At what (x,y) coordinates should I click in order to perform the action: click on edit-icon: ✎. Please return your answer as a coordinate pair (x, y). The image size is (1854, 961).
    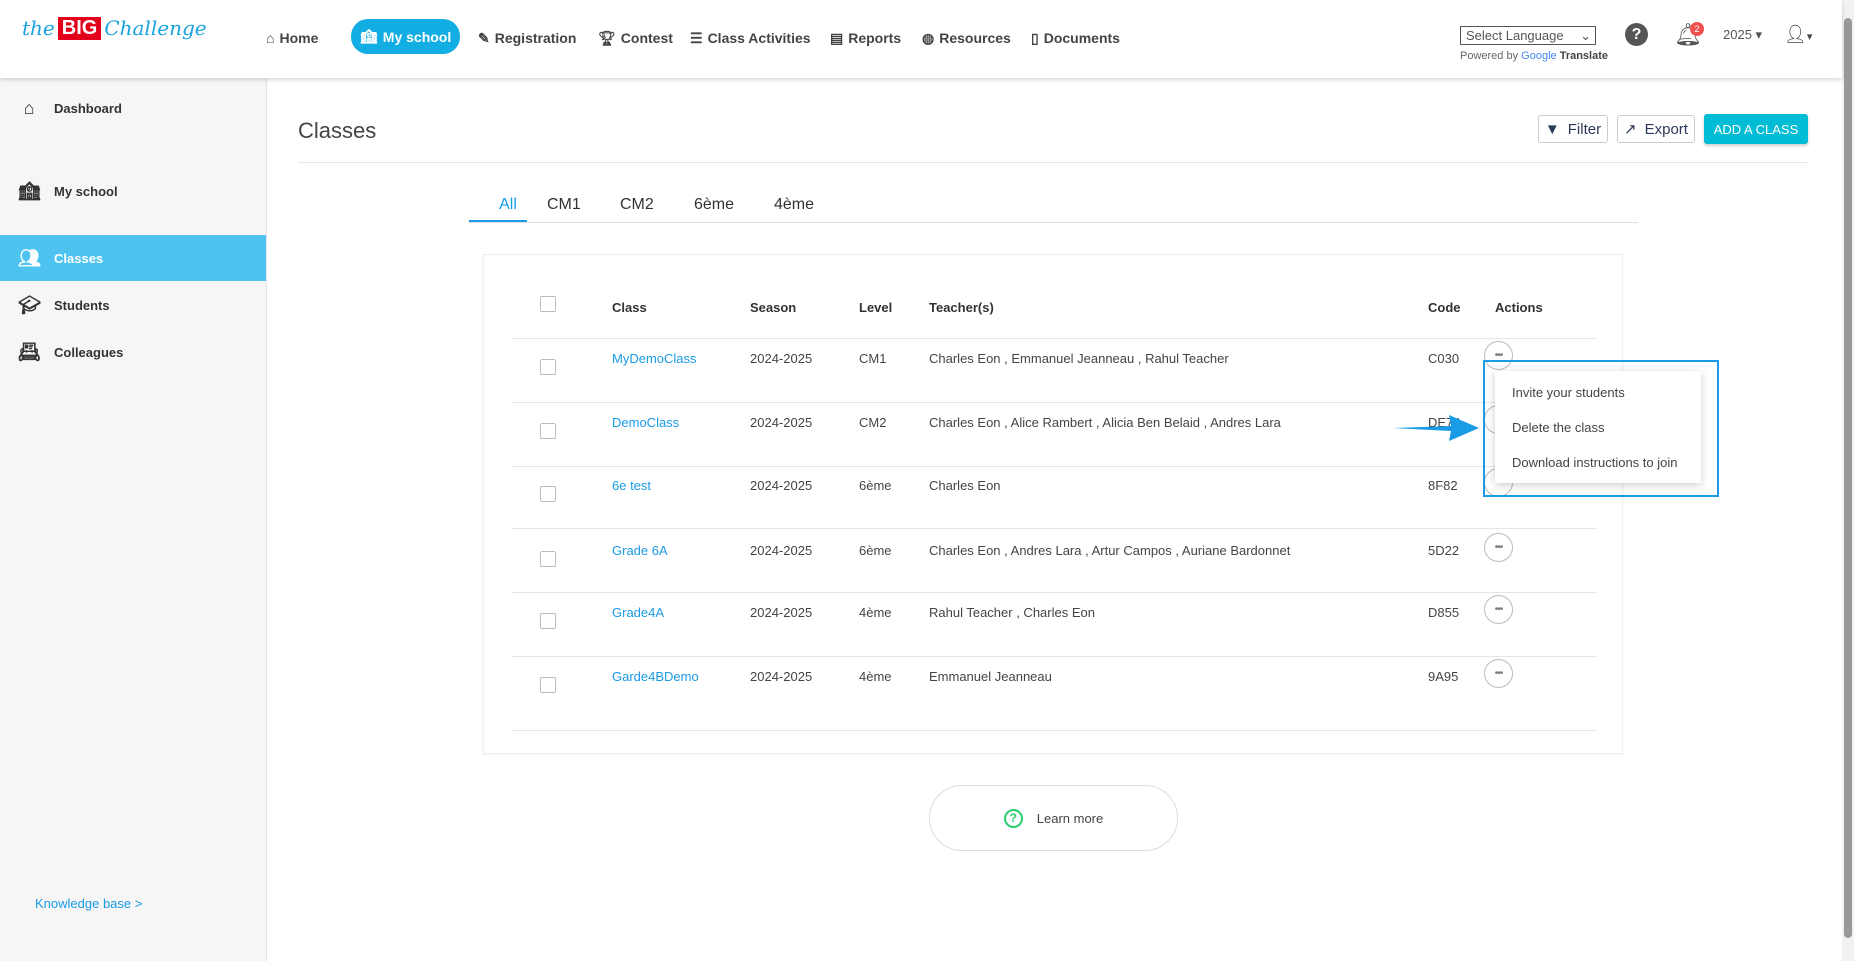
    Looking at the image, I should click on (484, 37).